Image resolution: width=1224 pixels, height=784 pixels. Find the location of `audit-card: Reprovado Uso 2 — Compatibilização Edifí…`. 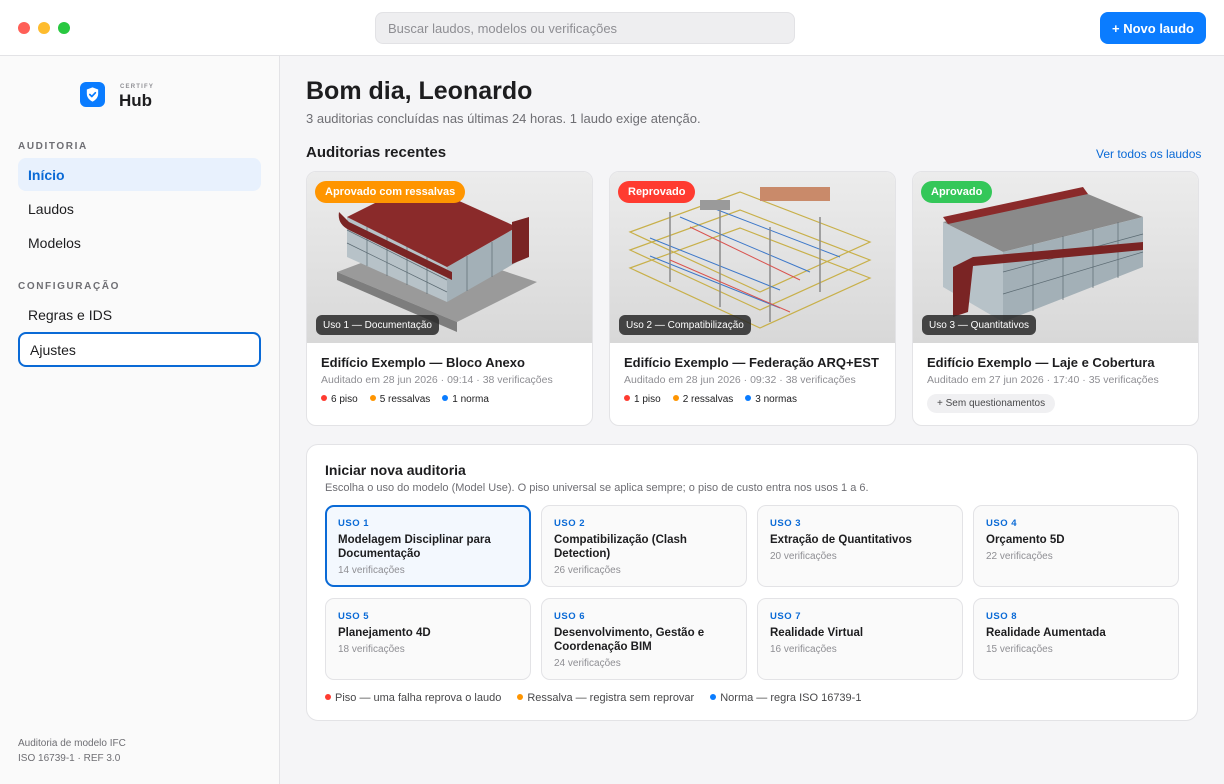

audit-card: Reprovado Uso 2 — Compatibilização Edifí… is located at coordinates (752, 298).